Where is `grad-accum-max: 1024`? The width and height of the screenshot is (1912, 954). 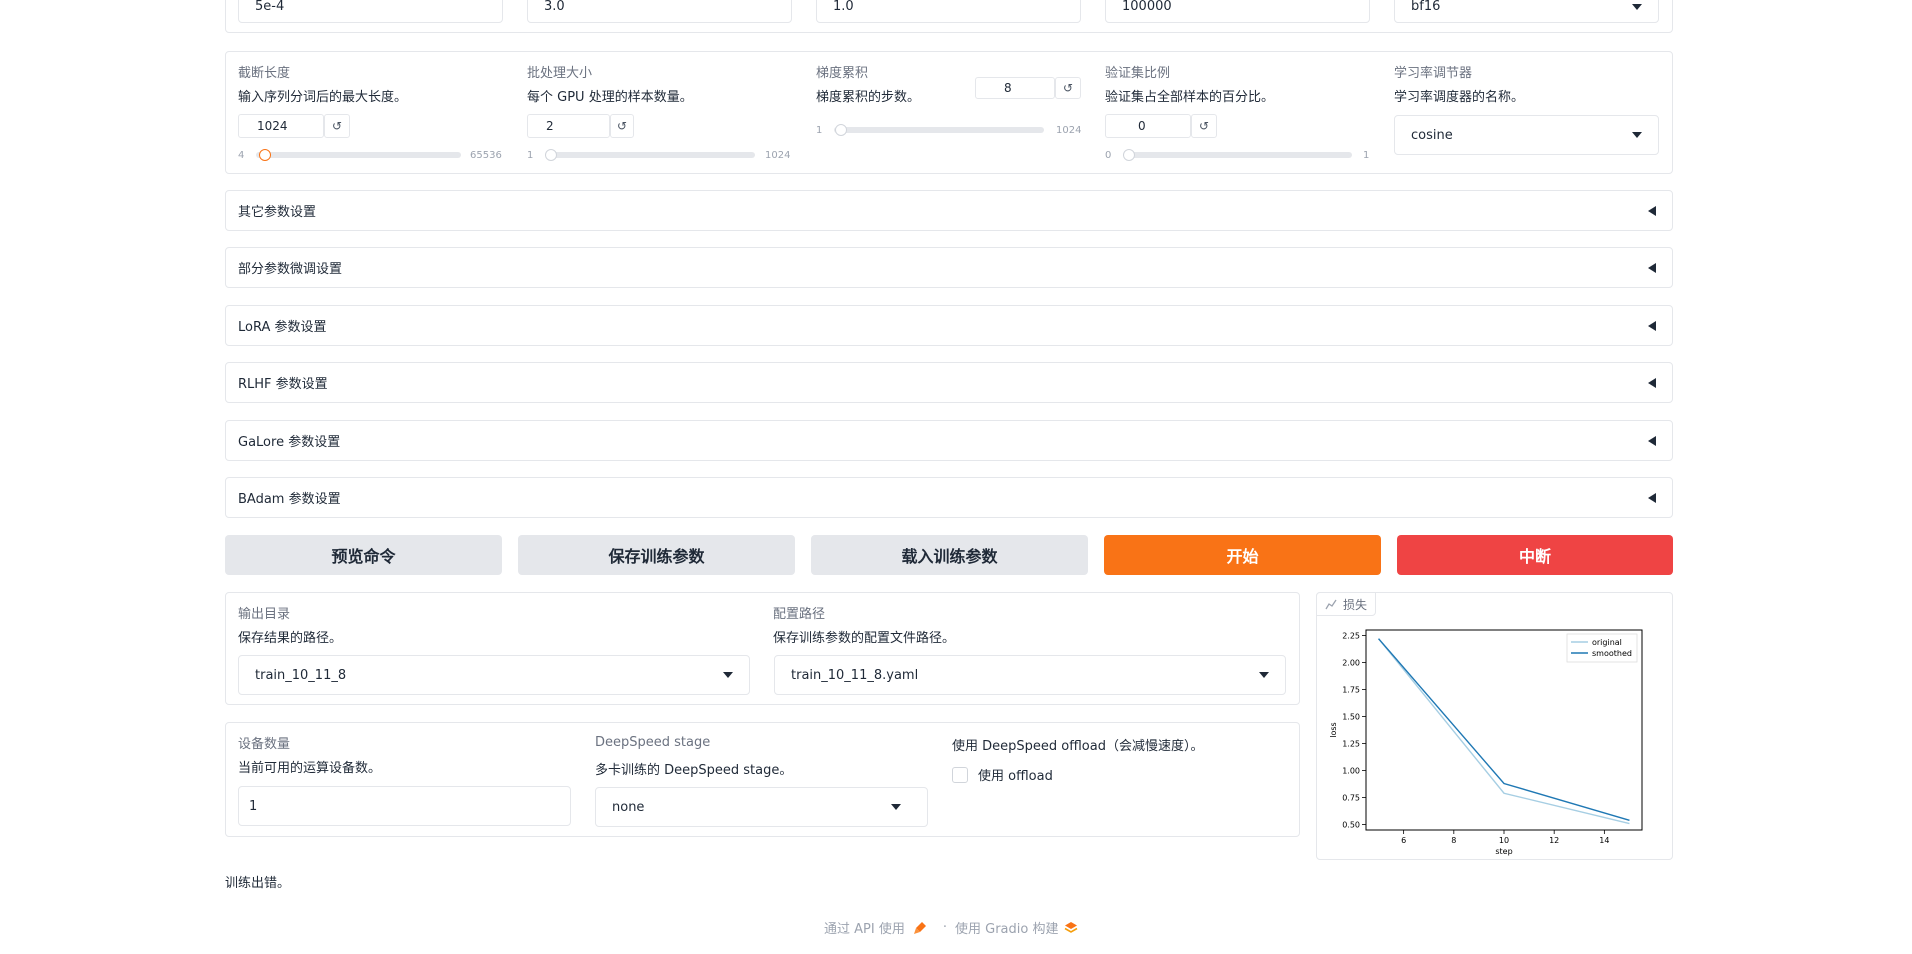
grad-accum-max: 1024 is located at coordinates (1069, 130).